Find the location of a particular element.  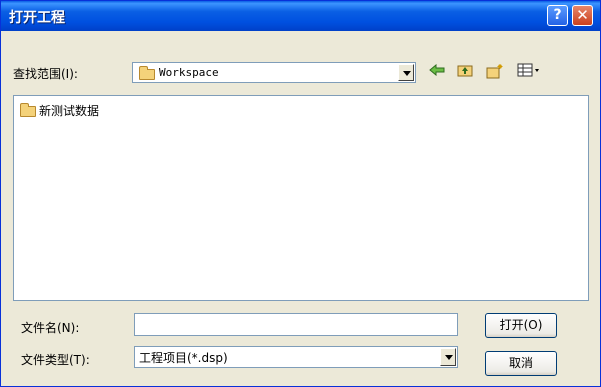

close-button: ✕ is located at coordinates (582, 15).